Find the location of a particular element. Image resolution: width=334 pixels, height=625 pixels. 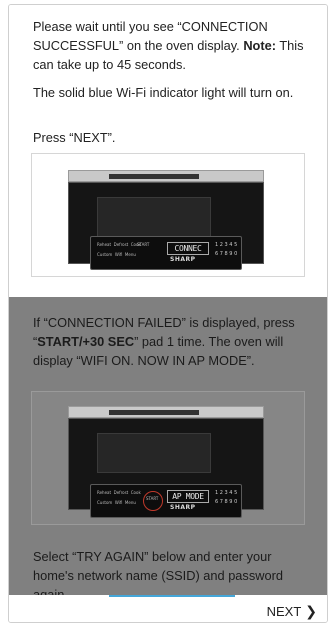

footer-nav: NEXT ❯ is located at coordinates (168, 608).